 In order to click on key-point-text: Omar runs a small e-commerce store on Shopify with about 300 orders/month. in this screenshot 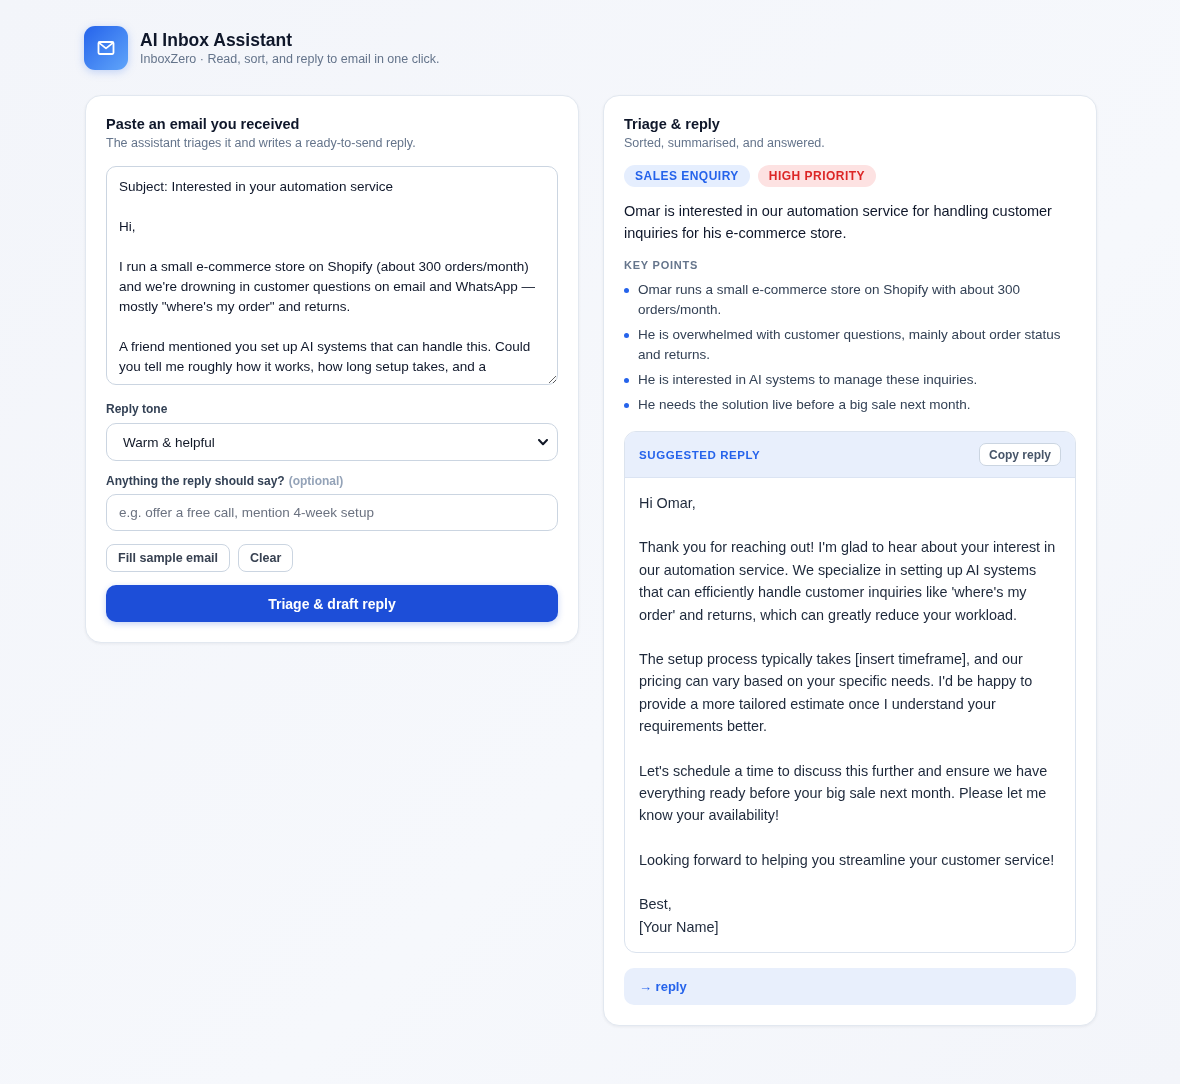, I will do `click(829, 300)`.